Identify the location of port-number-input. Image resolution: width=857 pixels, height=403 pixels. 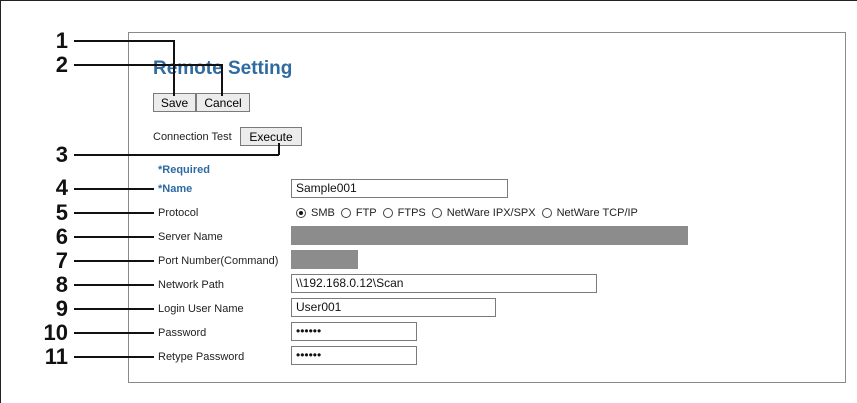
(324, 259).